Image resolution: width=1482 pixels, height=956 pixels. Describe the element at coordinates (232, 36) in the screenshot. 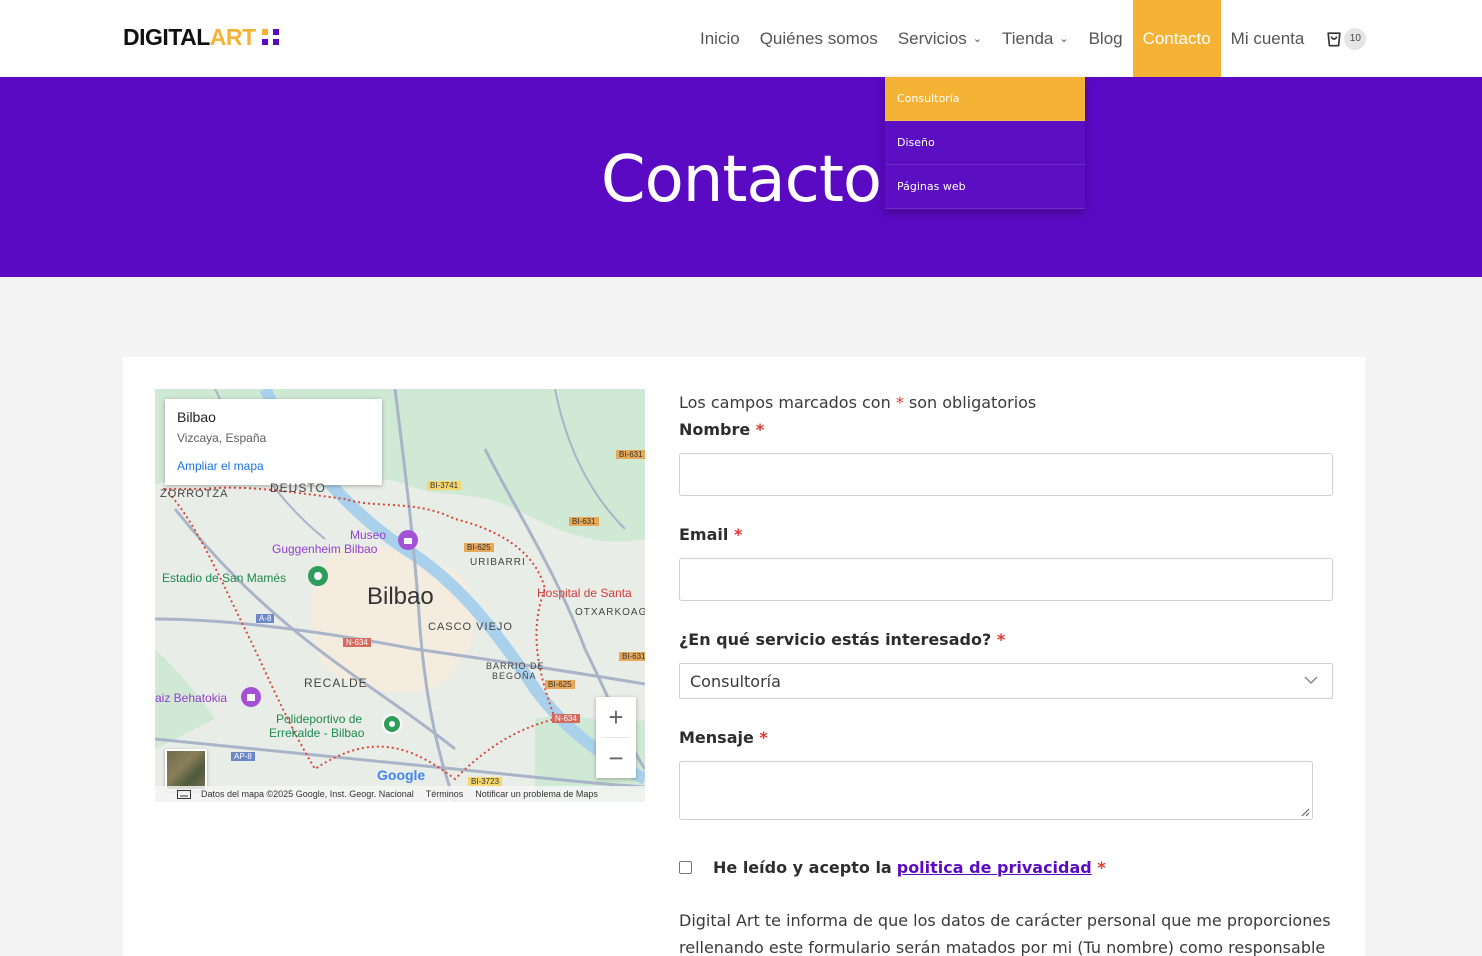

I see `logo-text-art: ART` at that location.